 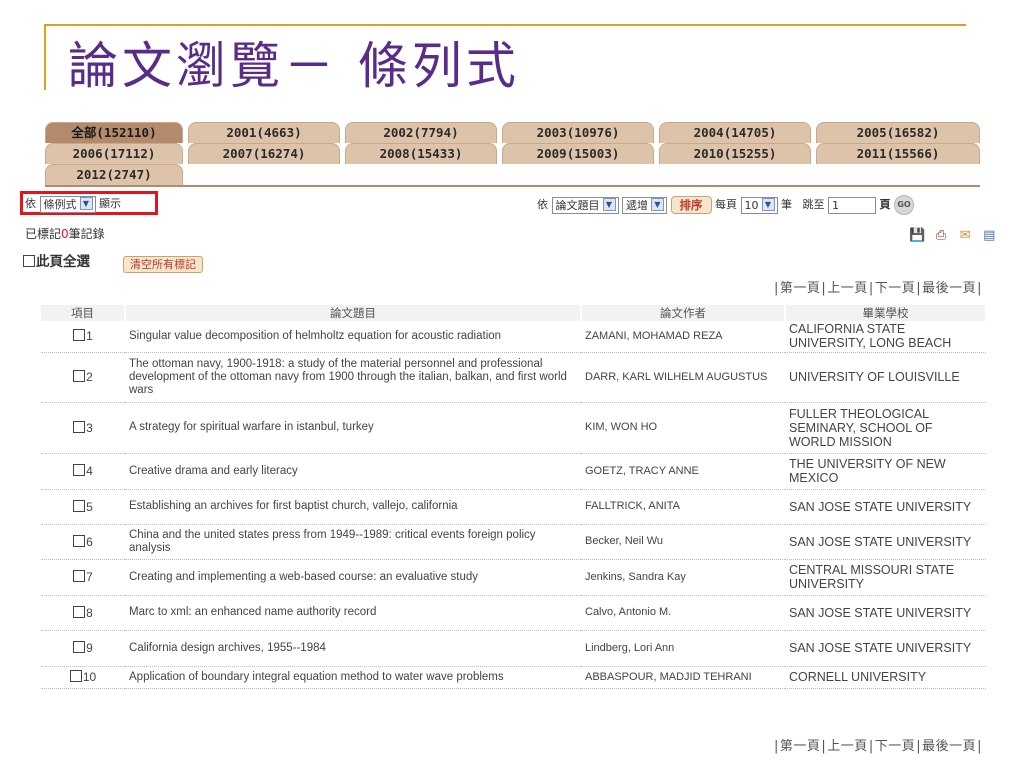 What do you see at coordinates (512, 174) in the screenshot?
I see `tab-row-3: 2012(2747)` at bounding box center [512, 174].